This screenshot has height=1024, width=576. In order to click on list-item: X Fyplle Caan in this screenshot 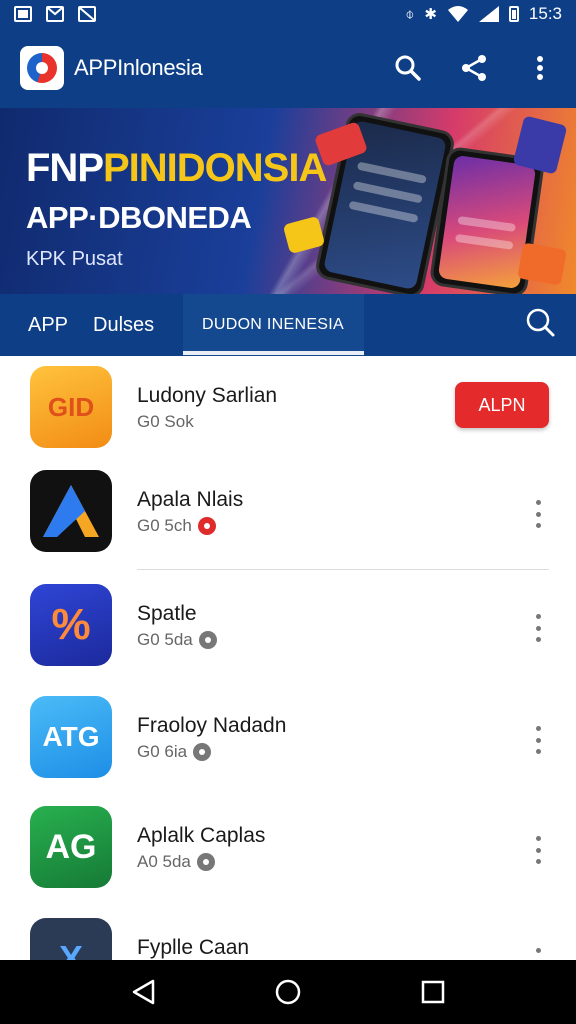, I will do `click(288, 934)`.